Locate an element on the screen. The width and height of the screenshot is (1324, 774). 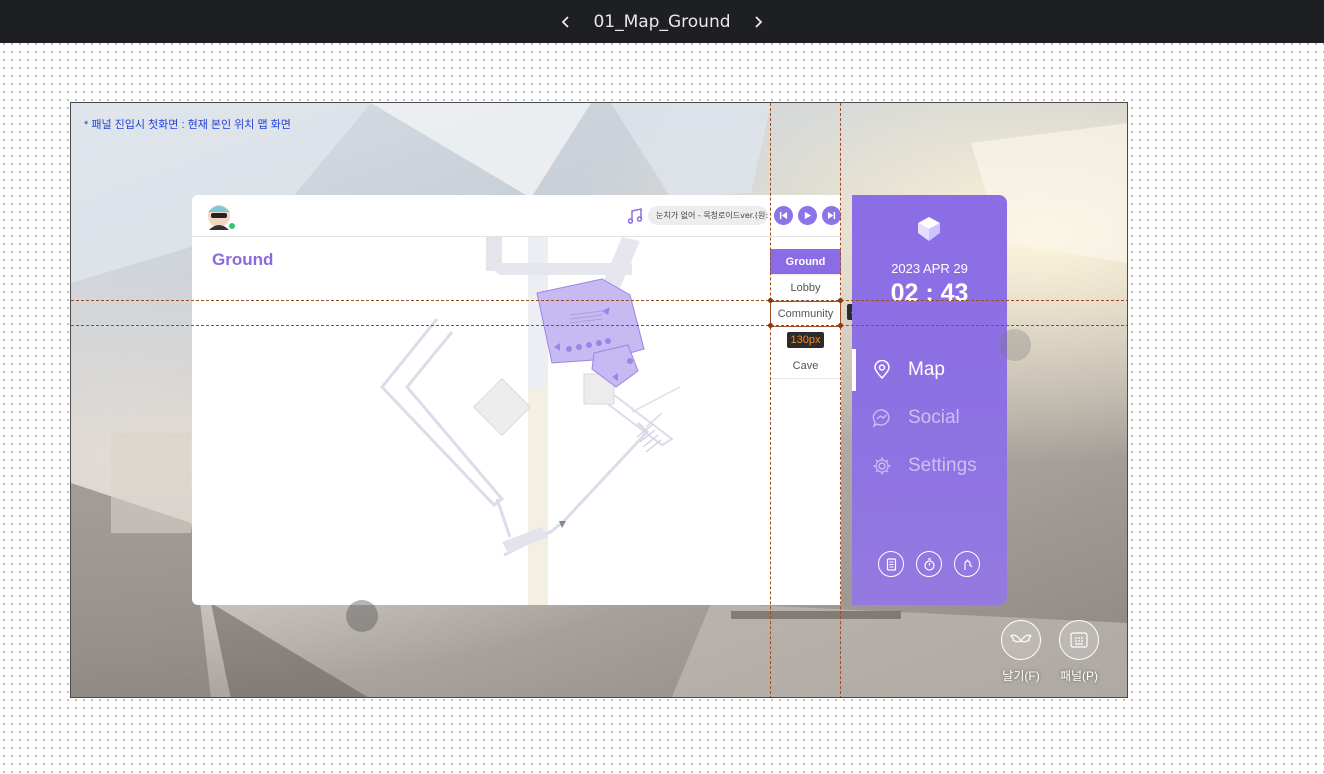
messenger-icon is located at coordinates (881, 418).